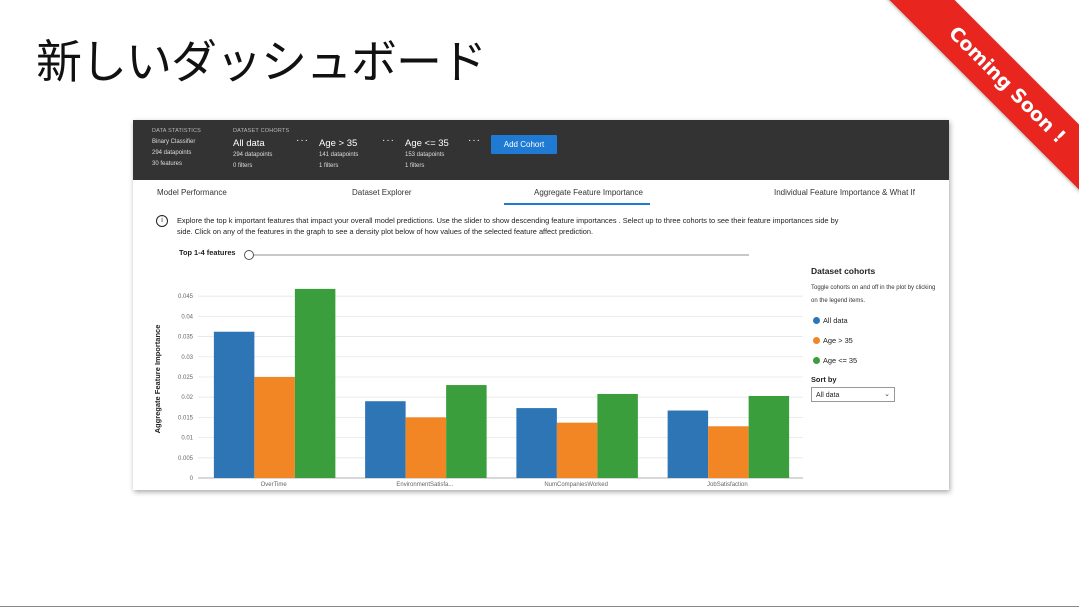 This screenshot has height=612, width=1079. I want to click on y-tick-label: 0.01, so click(187, 439).